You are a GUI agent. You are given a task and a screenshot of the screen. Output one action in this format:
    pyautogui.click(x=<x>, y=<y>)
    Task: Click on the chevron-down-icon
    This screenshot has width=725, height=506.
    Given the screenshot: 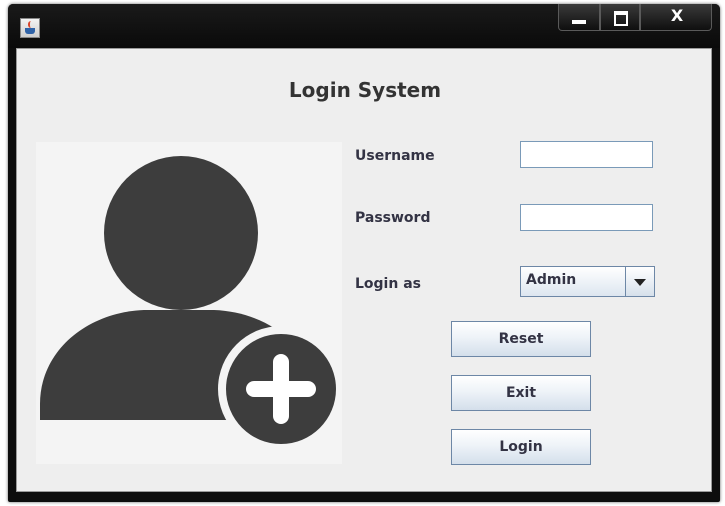 What is the action you would take?
    pyautogui.click(x=639, y=281)
    